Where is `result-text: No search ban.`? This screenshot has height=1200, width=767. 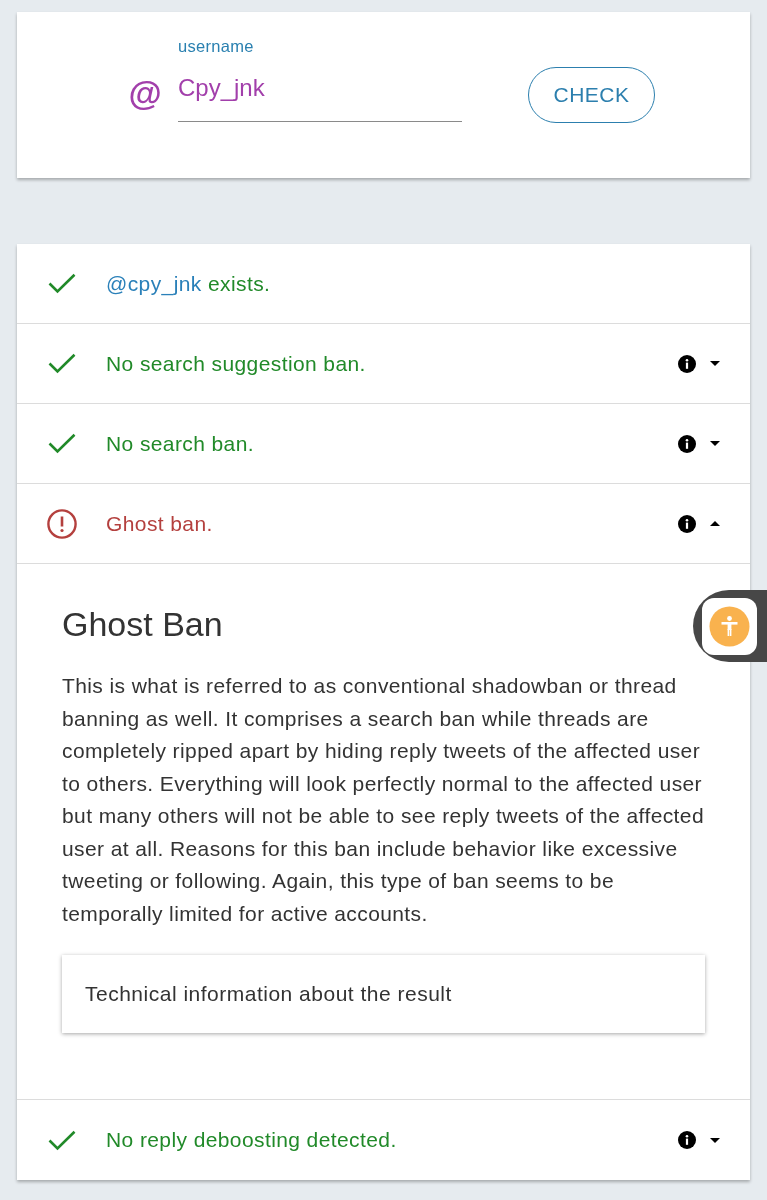
result-text: No search ban. is located at coordinates (180, 443).